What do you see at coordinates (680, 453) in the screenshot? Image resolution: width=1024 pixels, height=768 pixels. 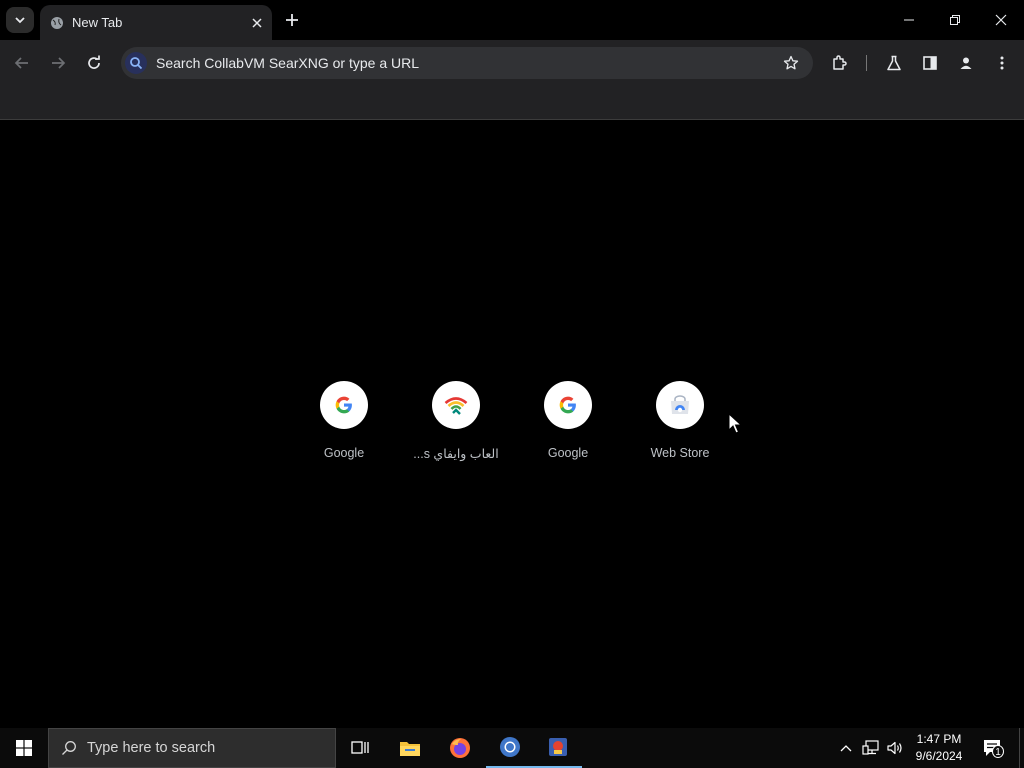 I see `shortcut-label: Web Store` at bounding box center [680, 453].